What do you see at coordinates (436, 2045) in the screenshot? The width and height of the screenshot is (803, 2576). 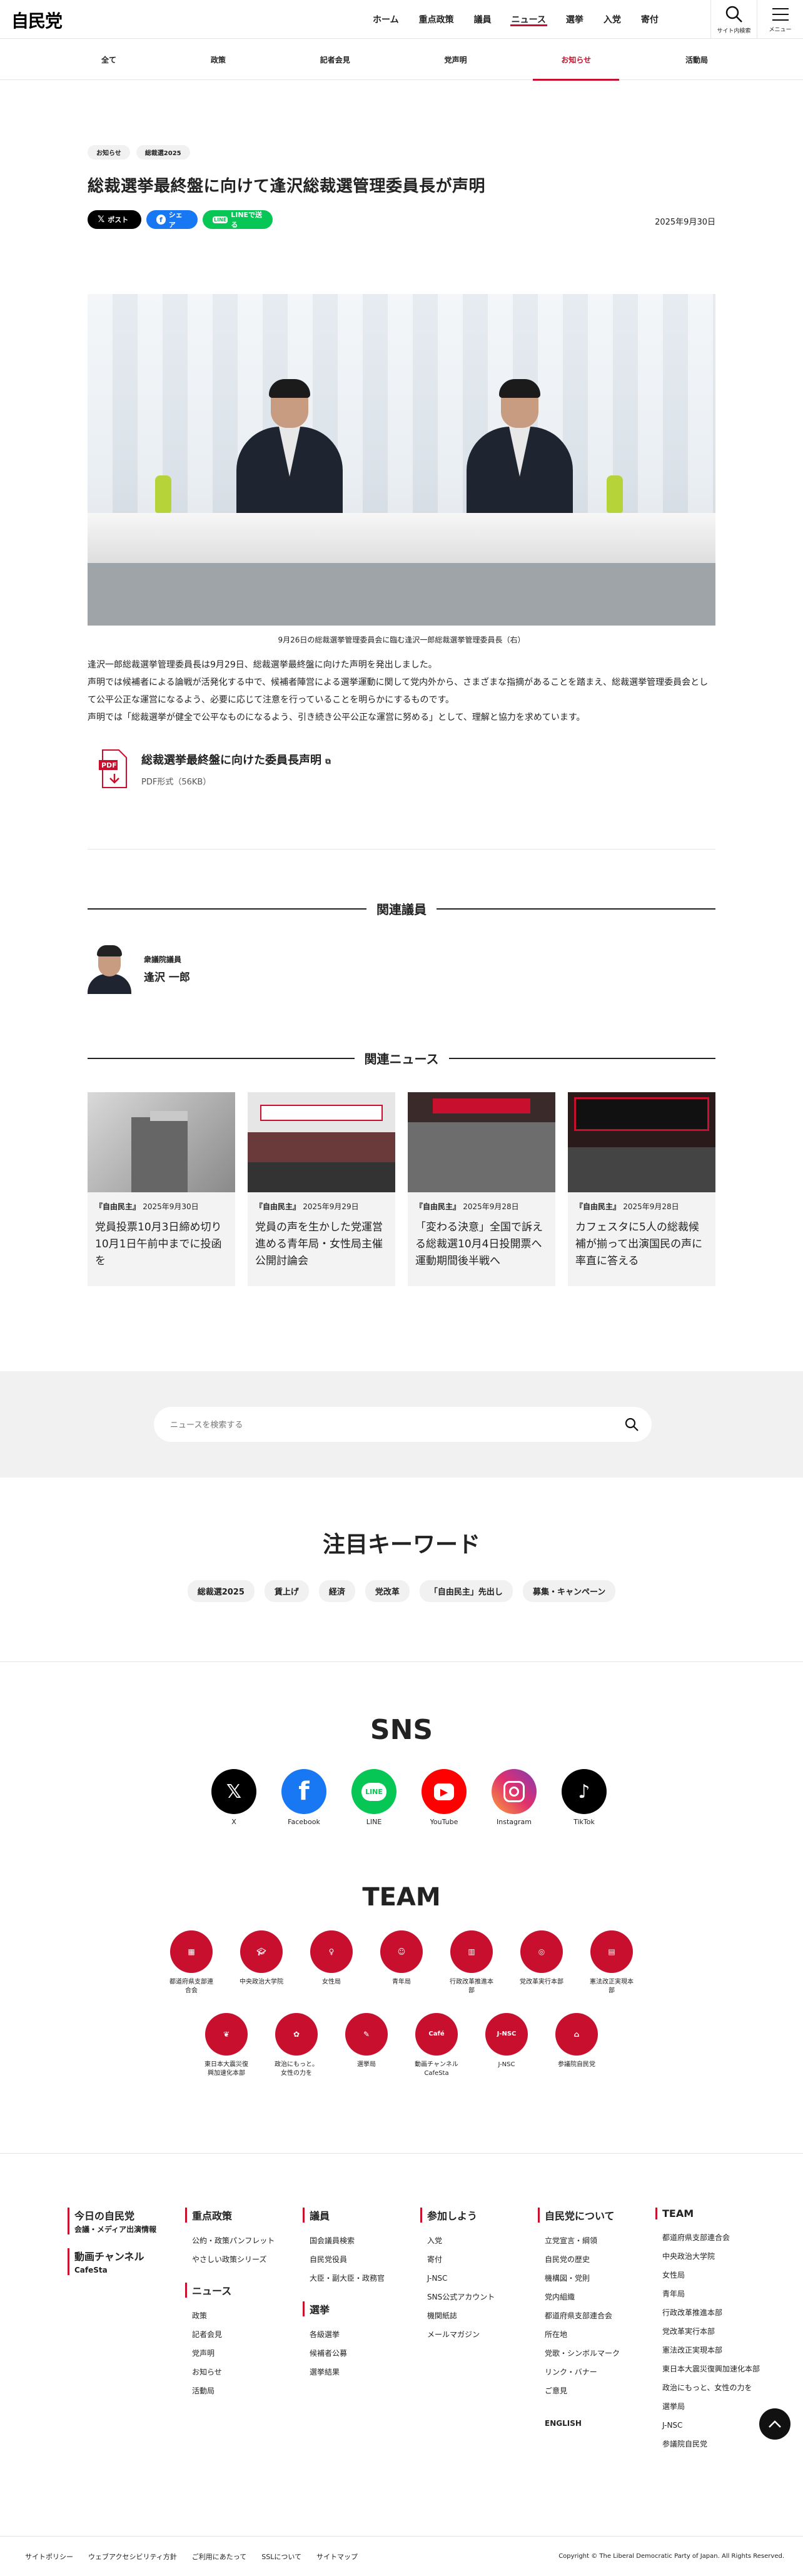 I see `team-cafesta-link: Café 動画チャンネルCafeSta` at bounding box center [436, 2045].